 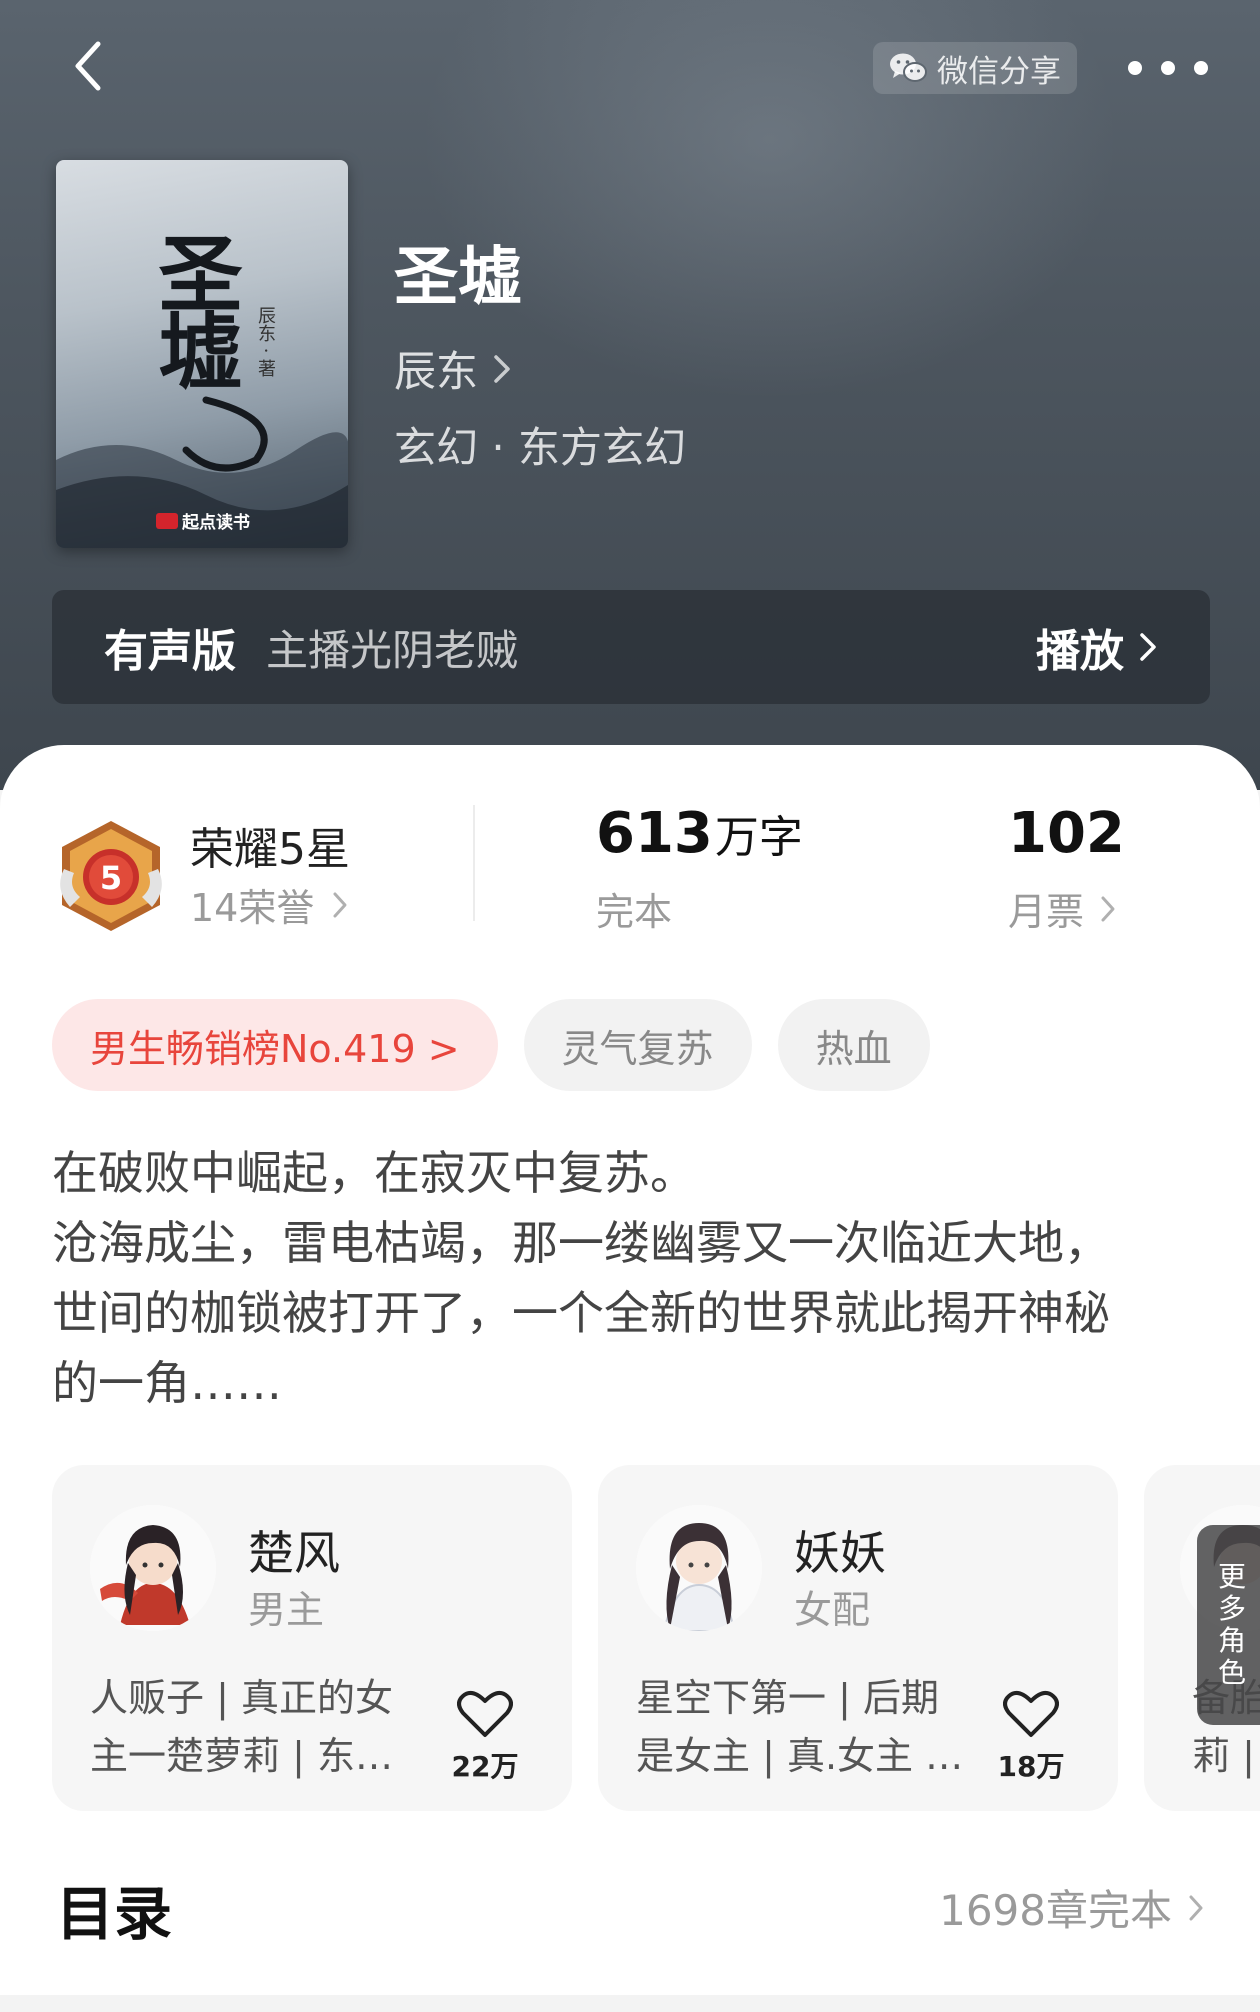 What do you see at coordinates (374, 1173) in the screenshot?
I see `synopsis-line: 在破败中崛起，在寂灭中复苏。` at bounding box center [374, 1173].